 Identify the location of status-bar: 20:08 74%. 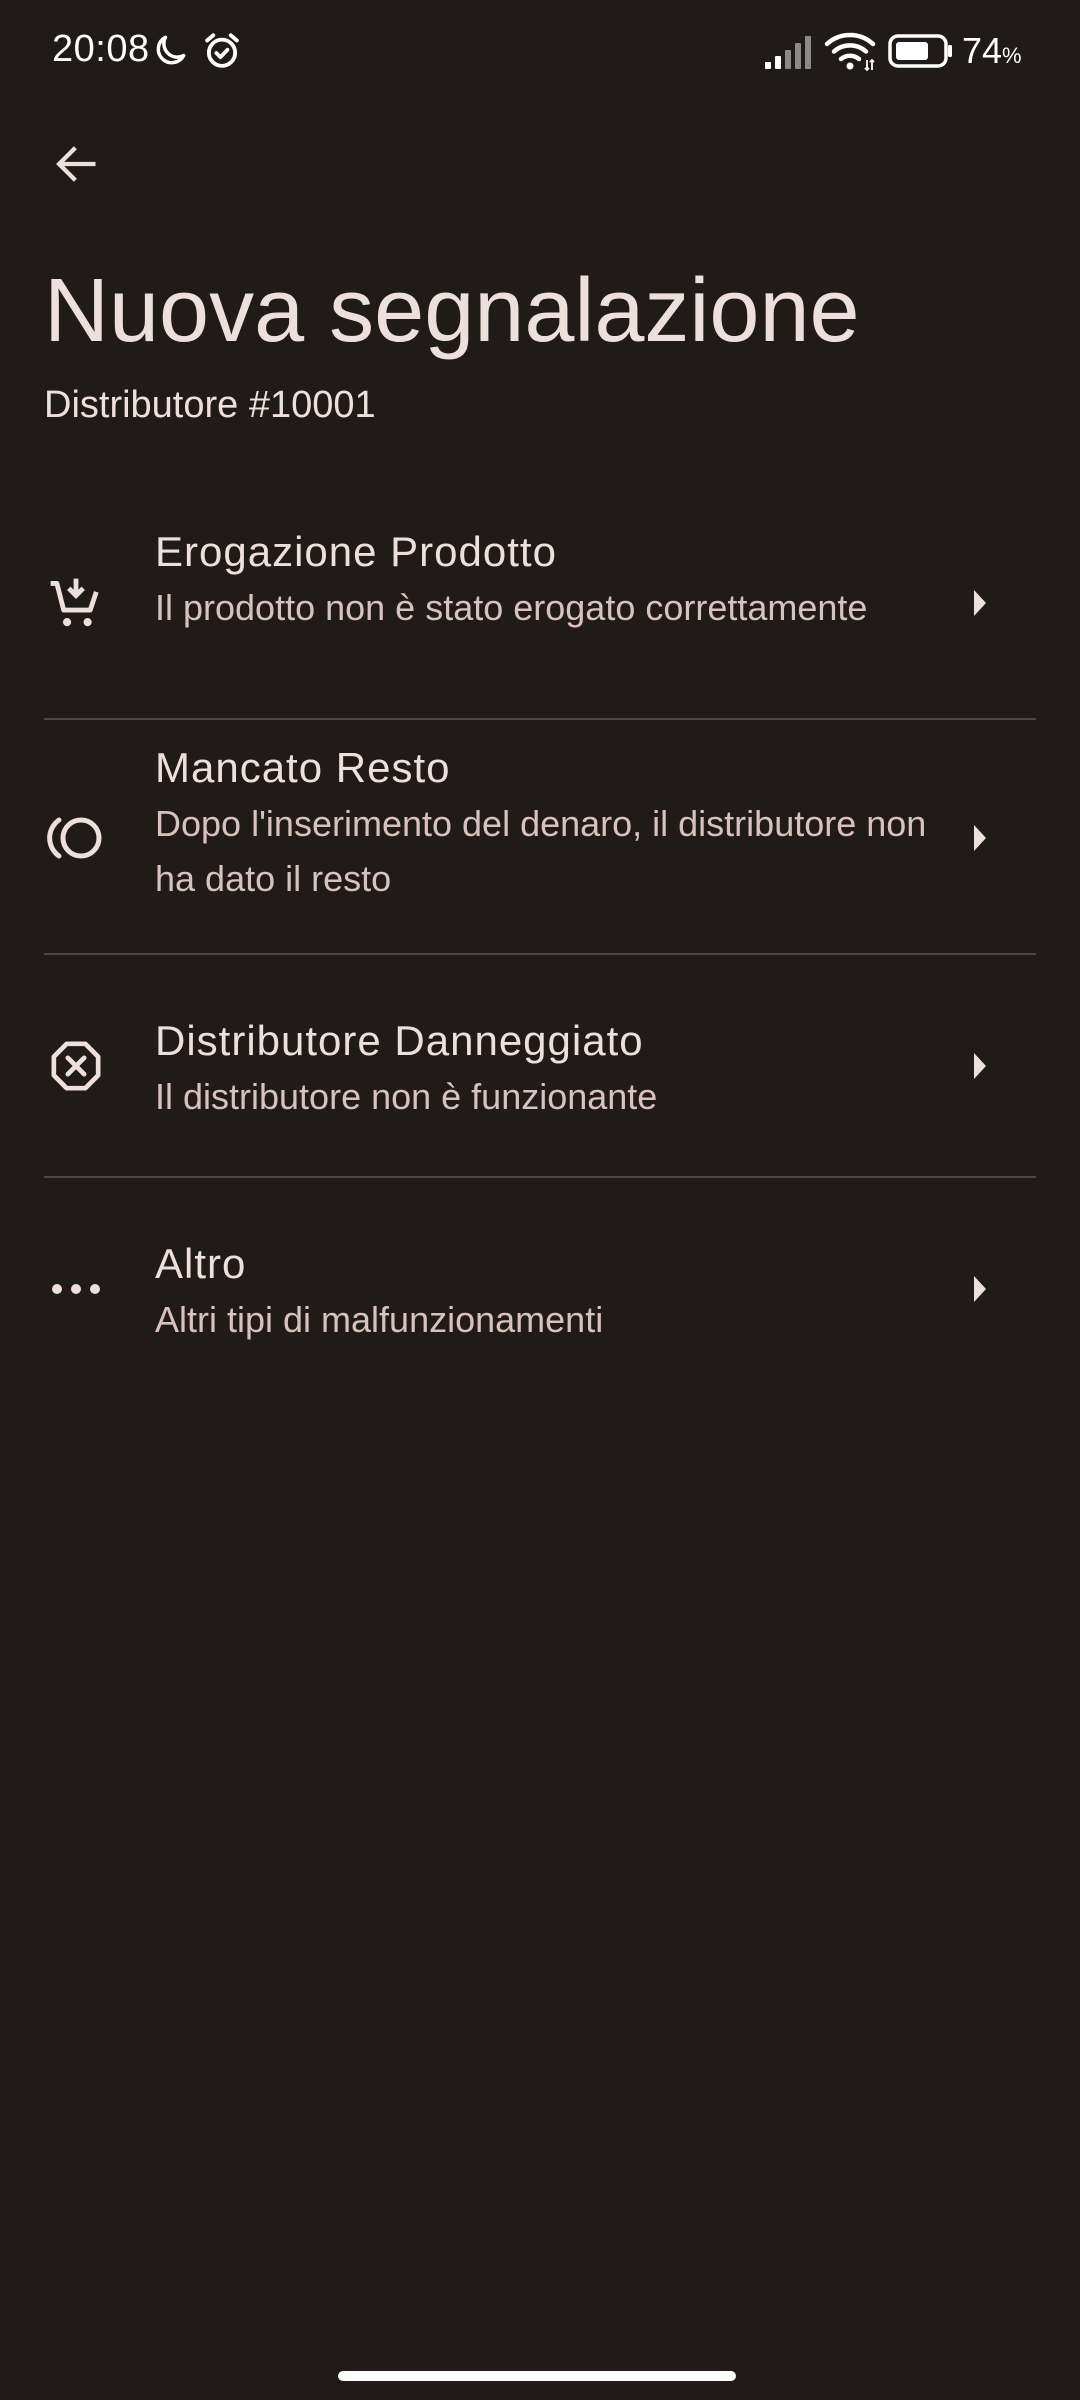
(540, 55).